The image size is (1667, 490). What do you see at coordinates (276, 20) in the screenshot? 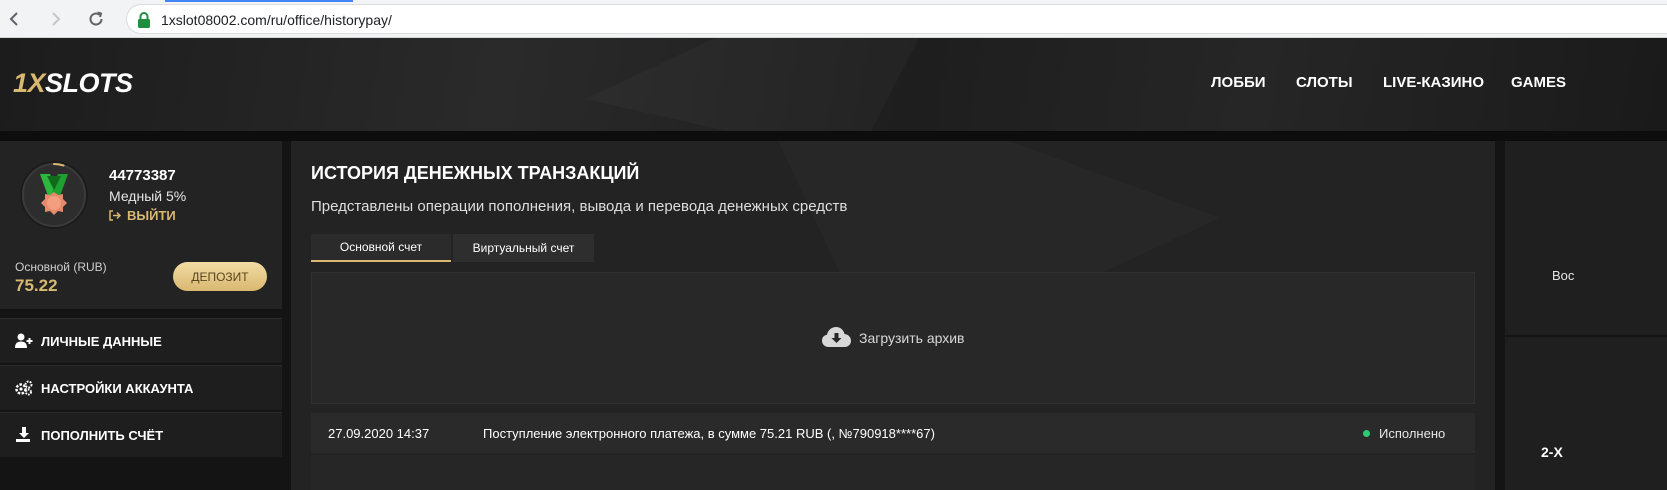
I see `url-text: 1xslot08002.com/ru/office/historypay/` at bounding box center [276, 20].